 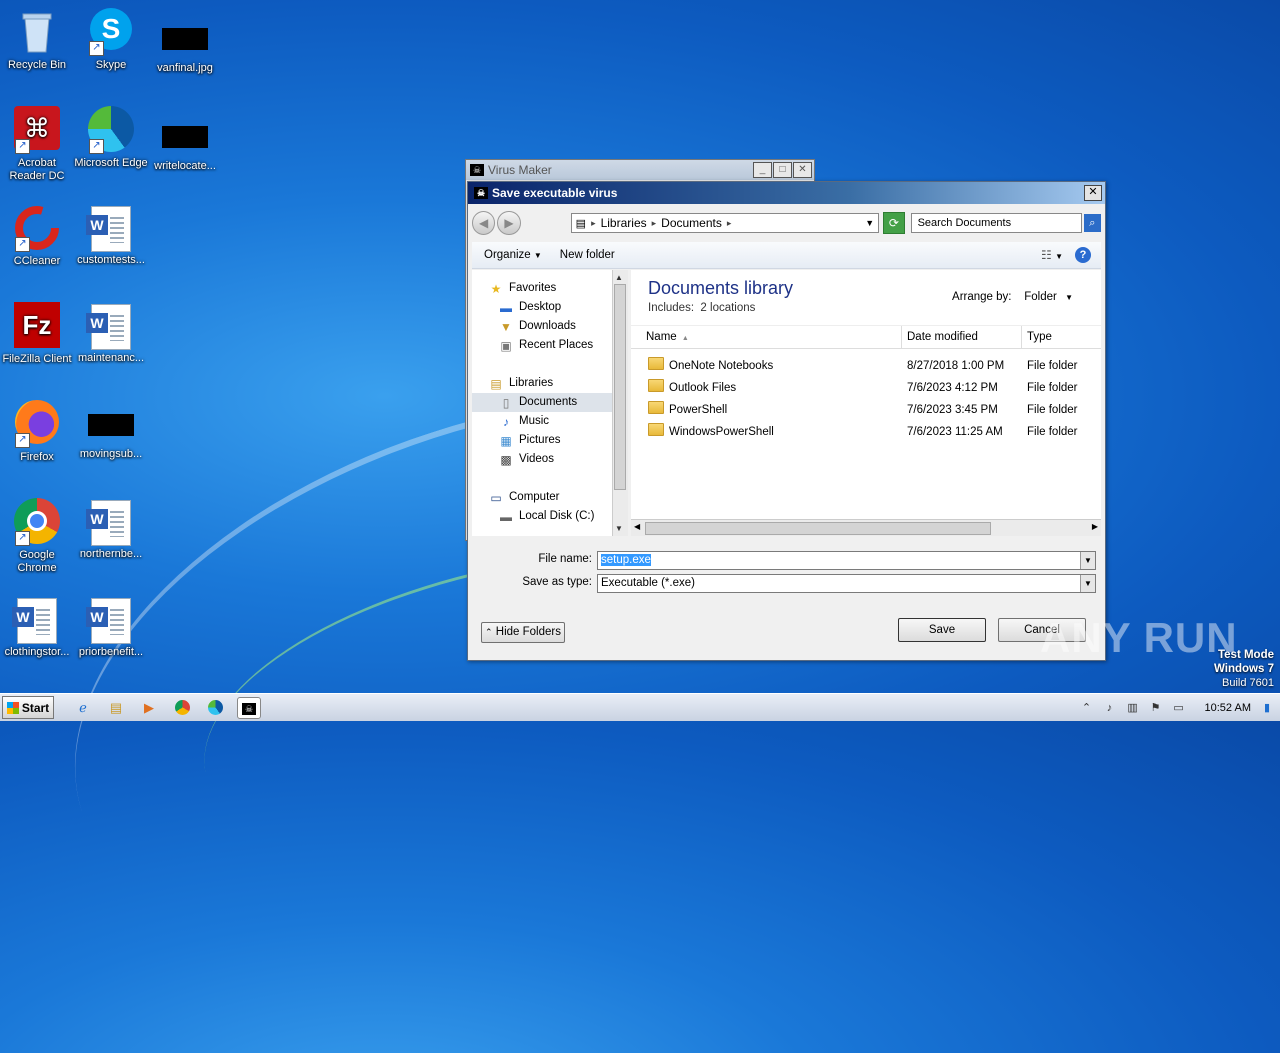 I want to click on column-name: Name ▲, so click(x=771, y=337).